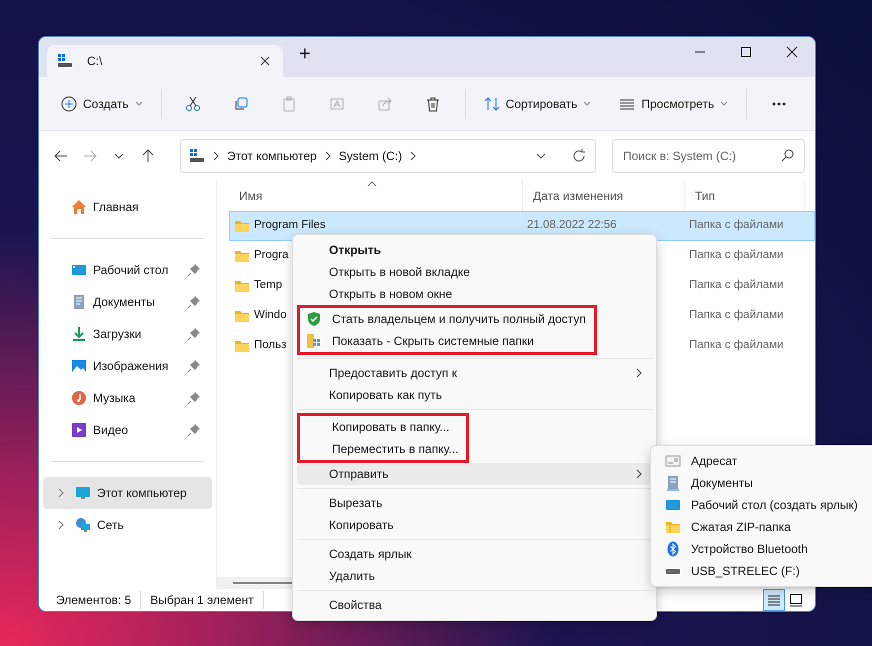  I want to click on file-name: Windo, so click(270, 316).